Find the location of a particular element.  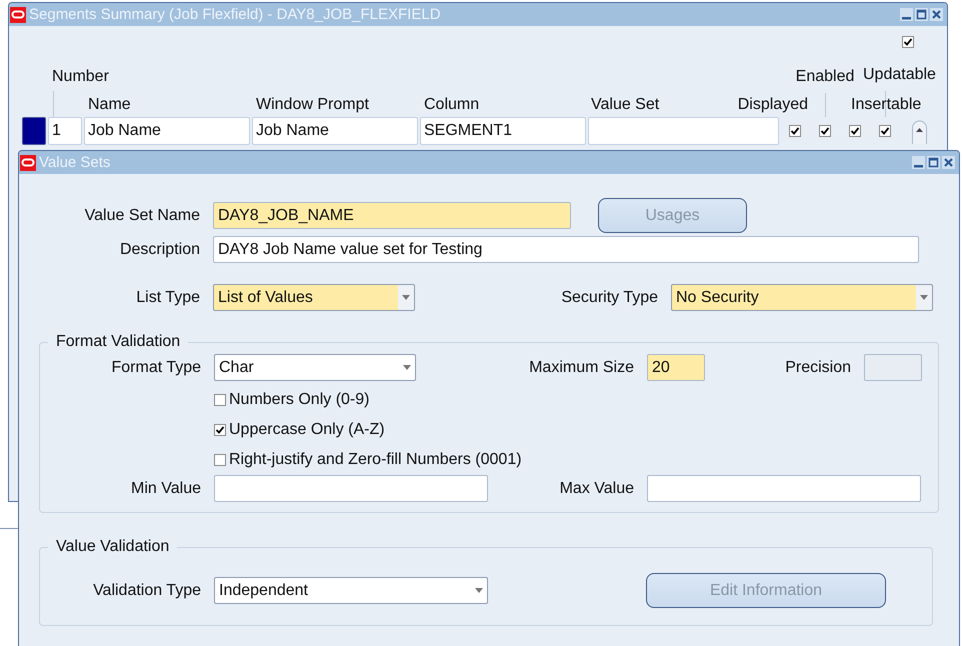

checkbox-label: Right-justify and Zero-fill Numbers (0001) is located at coordinates (375, 460).